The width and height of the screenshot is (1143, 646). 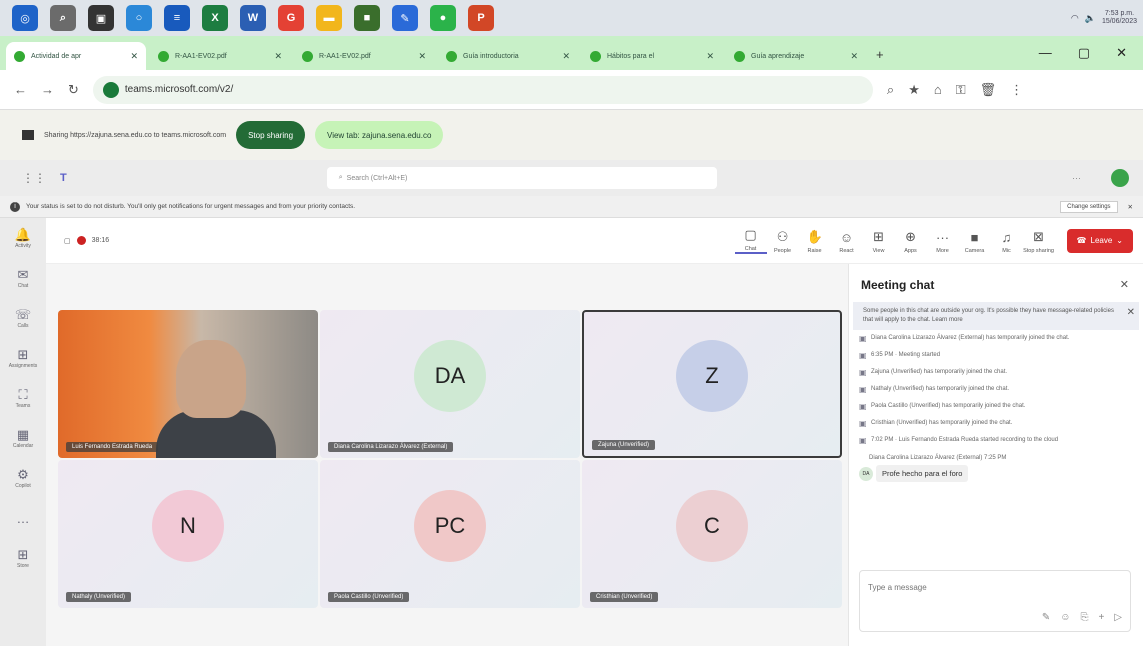 What do you see at coordinates (815, 241) in the screenshot?
I see `call-tool-raise: ✋ Raise` at bounding box center [815, 241].